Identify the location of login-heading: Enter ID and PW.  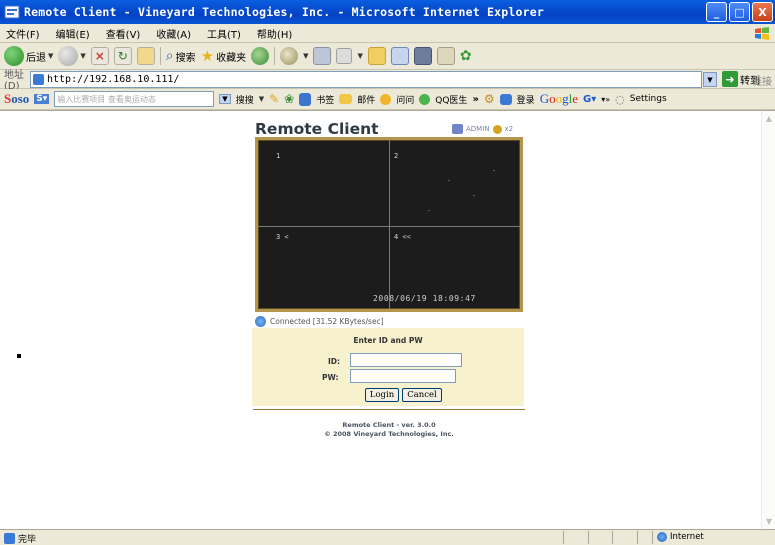
(388, 340).